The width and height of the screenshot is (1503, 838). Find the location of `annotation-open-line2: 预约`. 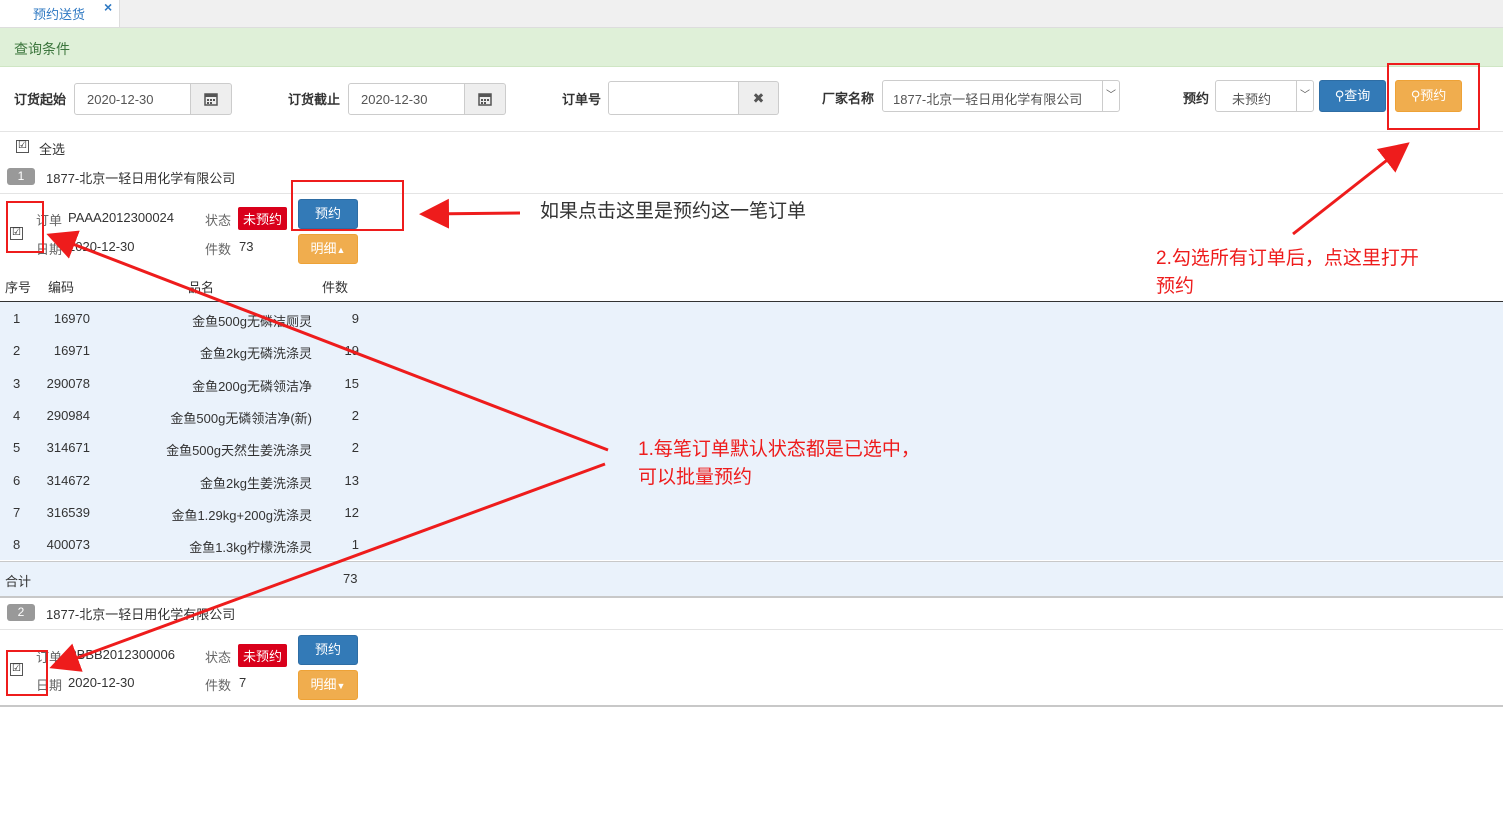

annotation-open-line2: 预约 is located at coordinates (1175, 286).